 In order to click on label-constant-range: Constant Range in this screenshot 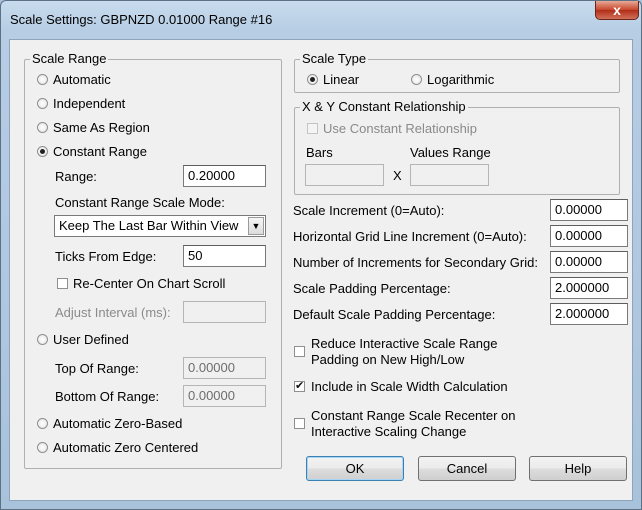, I will do `click(100, 151)`.